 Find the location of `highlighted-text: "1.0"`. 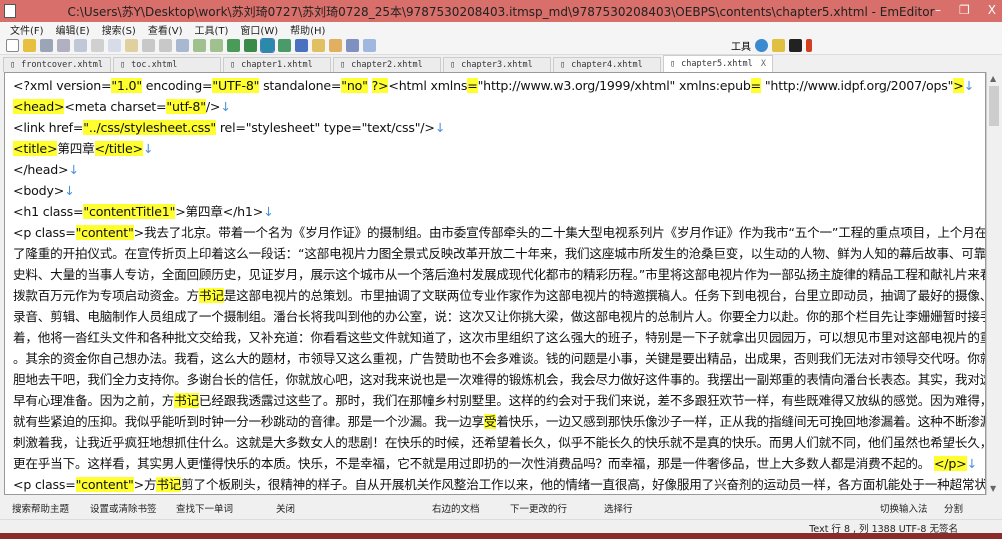

highlighted-text: "1.0" is located at coordinates (126, 85).